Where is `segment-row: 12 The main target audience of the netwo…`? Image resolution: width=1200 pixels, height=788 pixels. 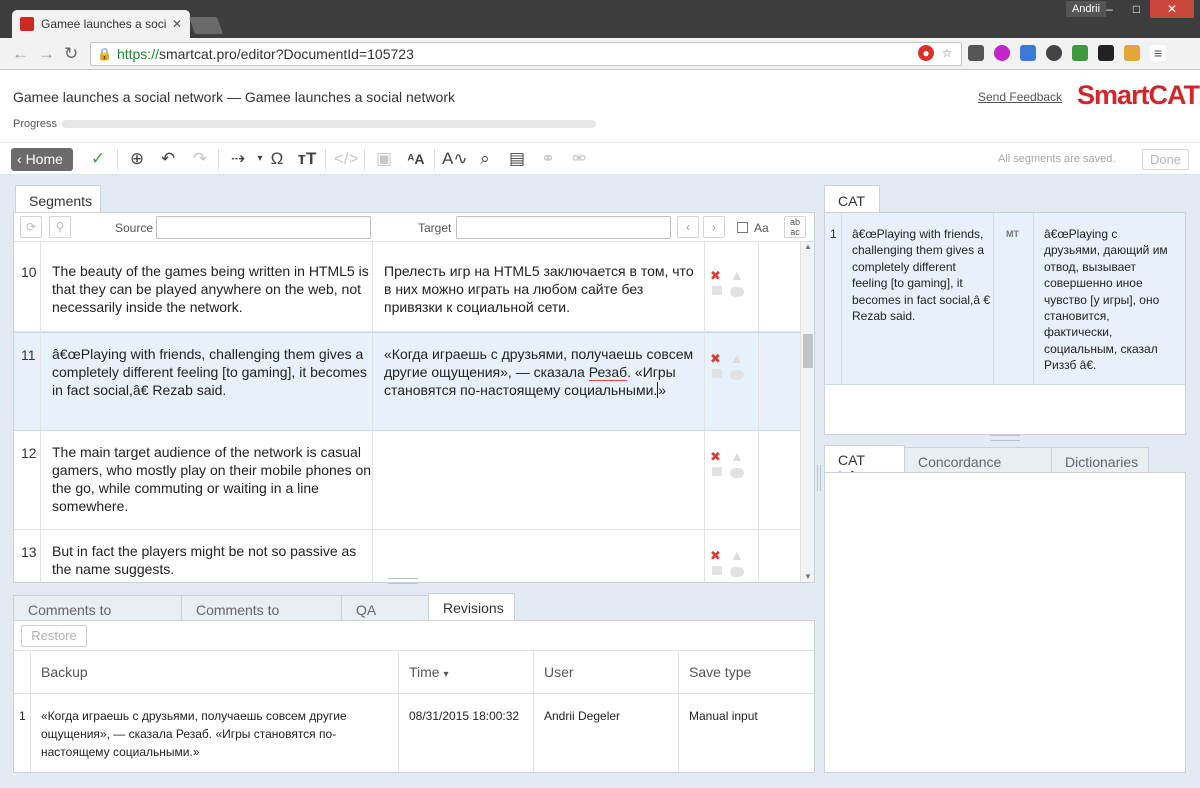
segment-row: 12 The main target audience of the netwo… is located at coordinates (407, 480).